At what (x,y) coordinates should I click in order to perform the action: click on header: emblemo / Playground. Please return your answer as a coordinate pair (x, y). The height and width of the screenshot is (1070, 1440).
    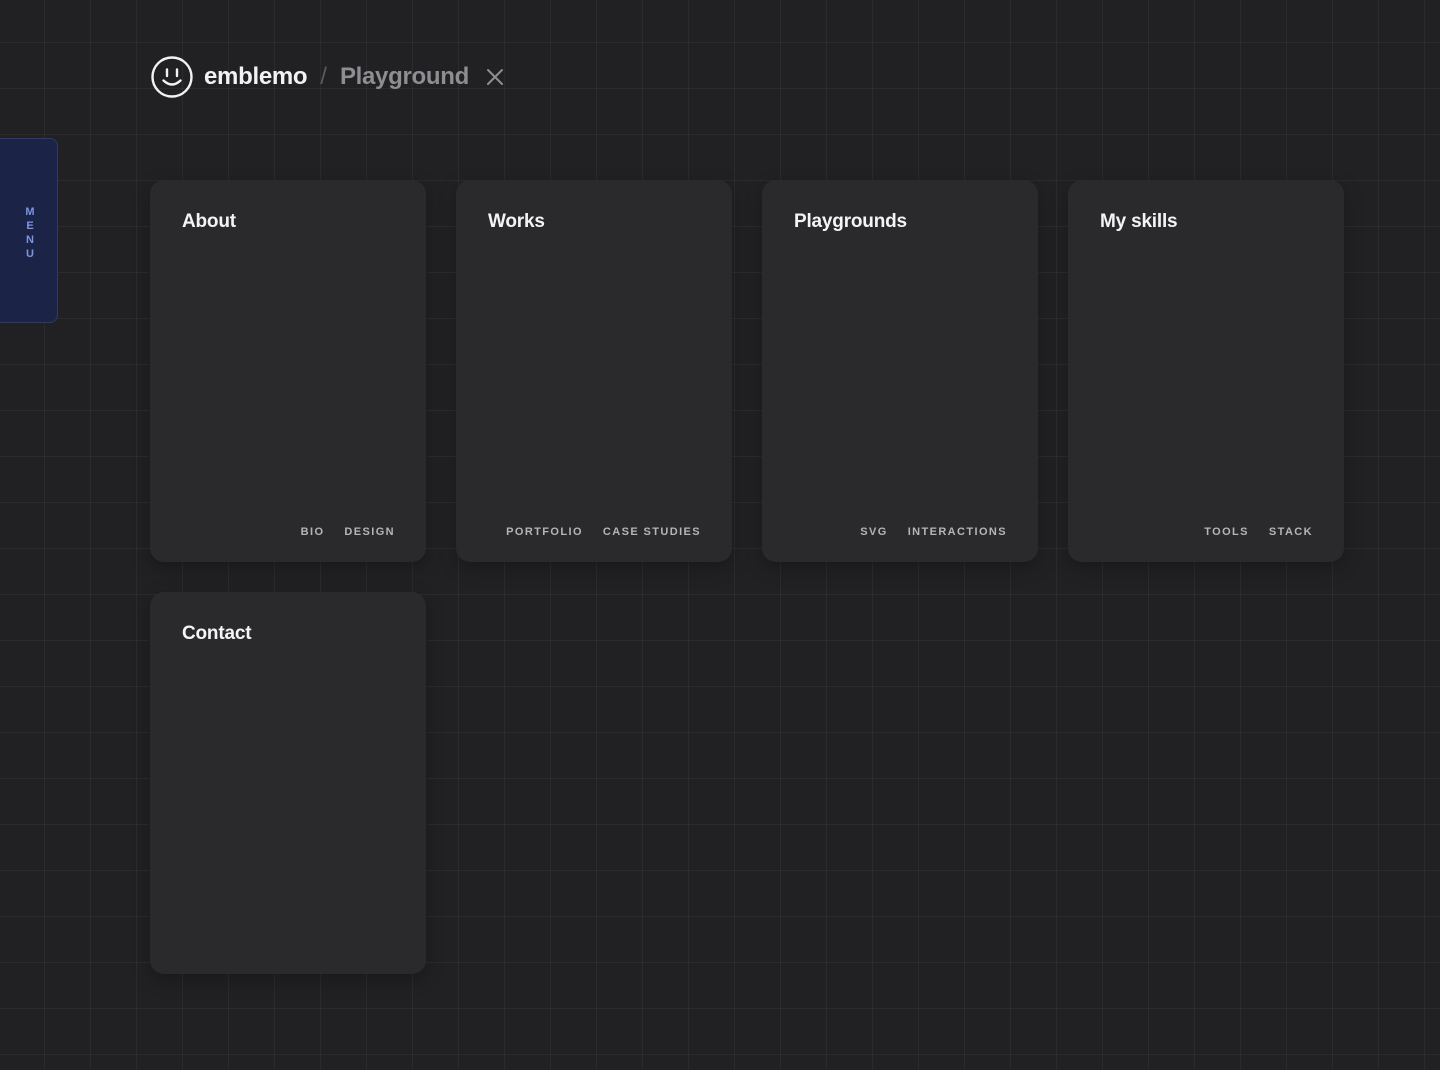
    Looking at the image, I should click on (329, 77).